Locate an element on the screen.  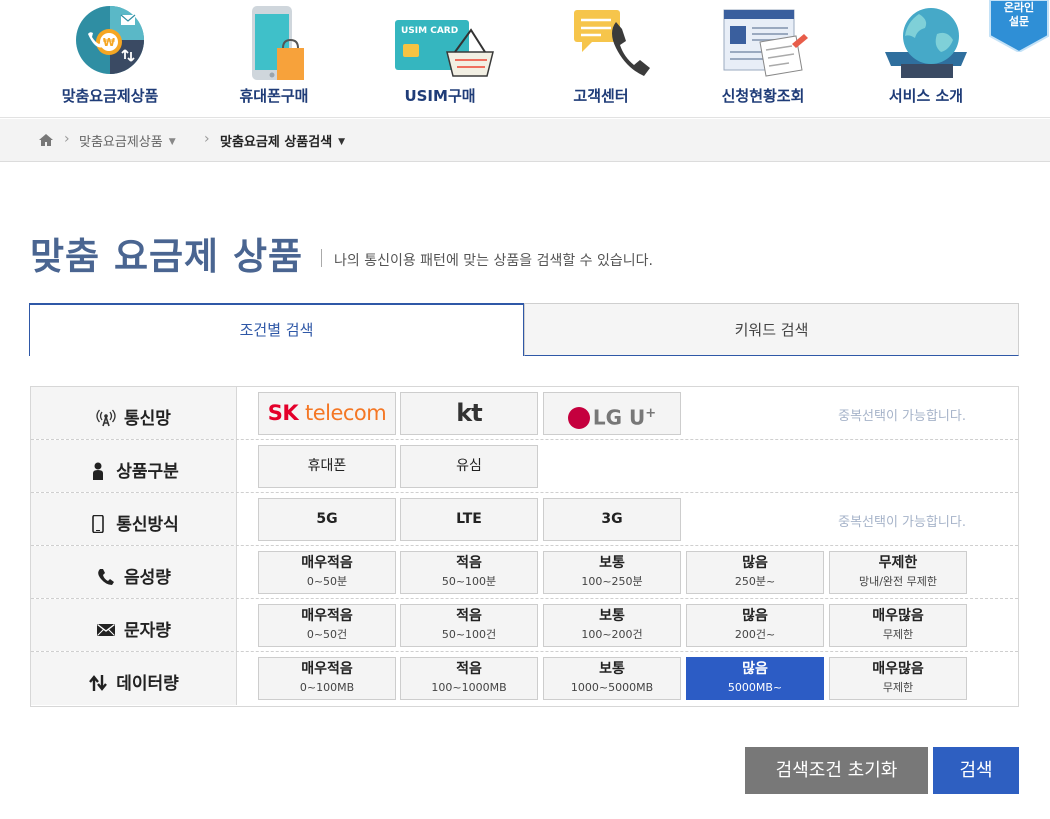
sms-option-very-high: 매우많음무제한 is located at coordinates (898, 625).